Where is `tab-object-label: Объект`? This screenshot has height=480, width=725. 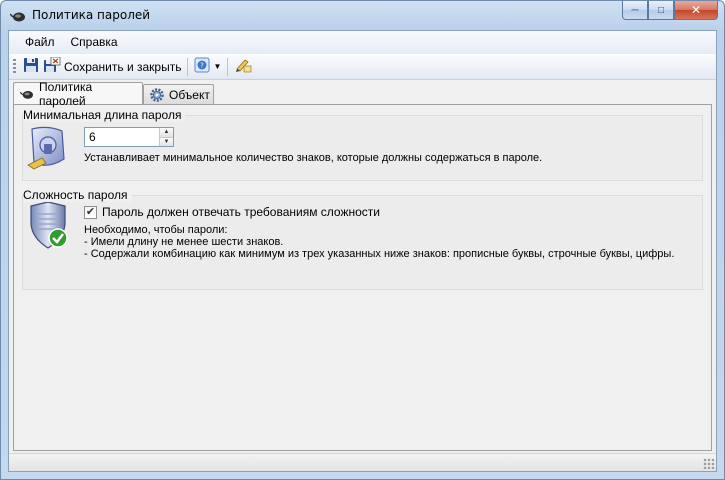
tab-object-label: Объект is located at coordinates (189, 94).